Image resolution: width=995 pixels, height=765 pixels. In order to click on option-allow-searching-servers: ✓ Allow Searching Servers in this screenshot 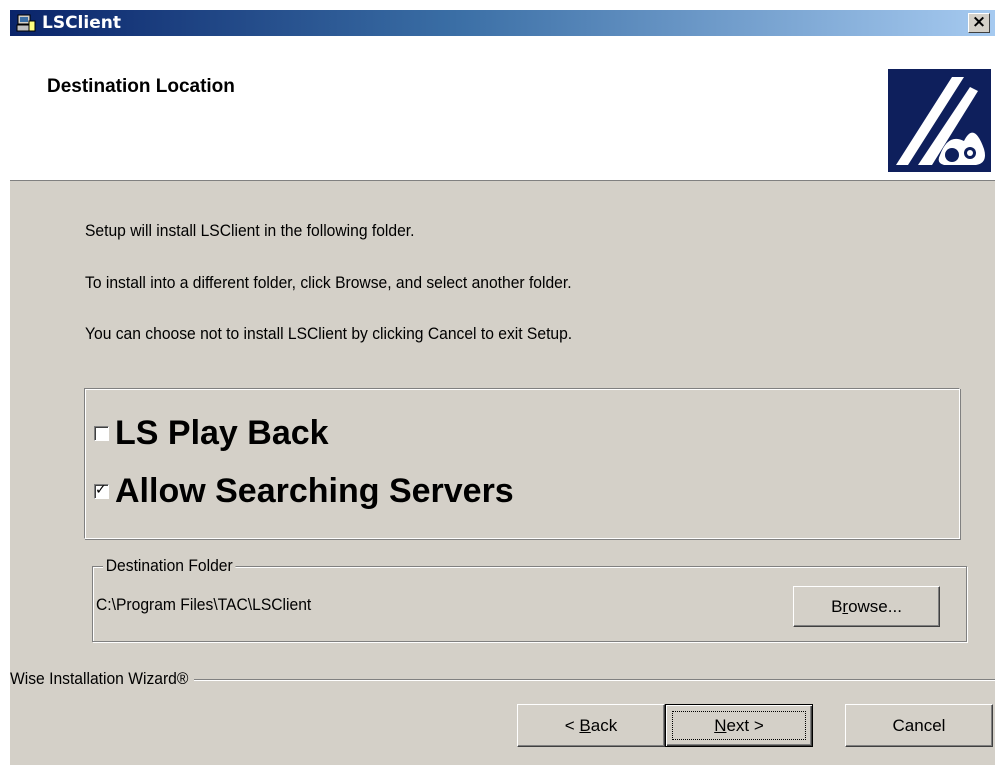, I will do `click(304, 491)`.